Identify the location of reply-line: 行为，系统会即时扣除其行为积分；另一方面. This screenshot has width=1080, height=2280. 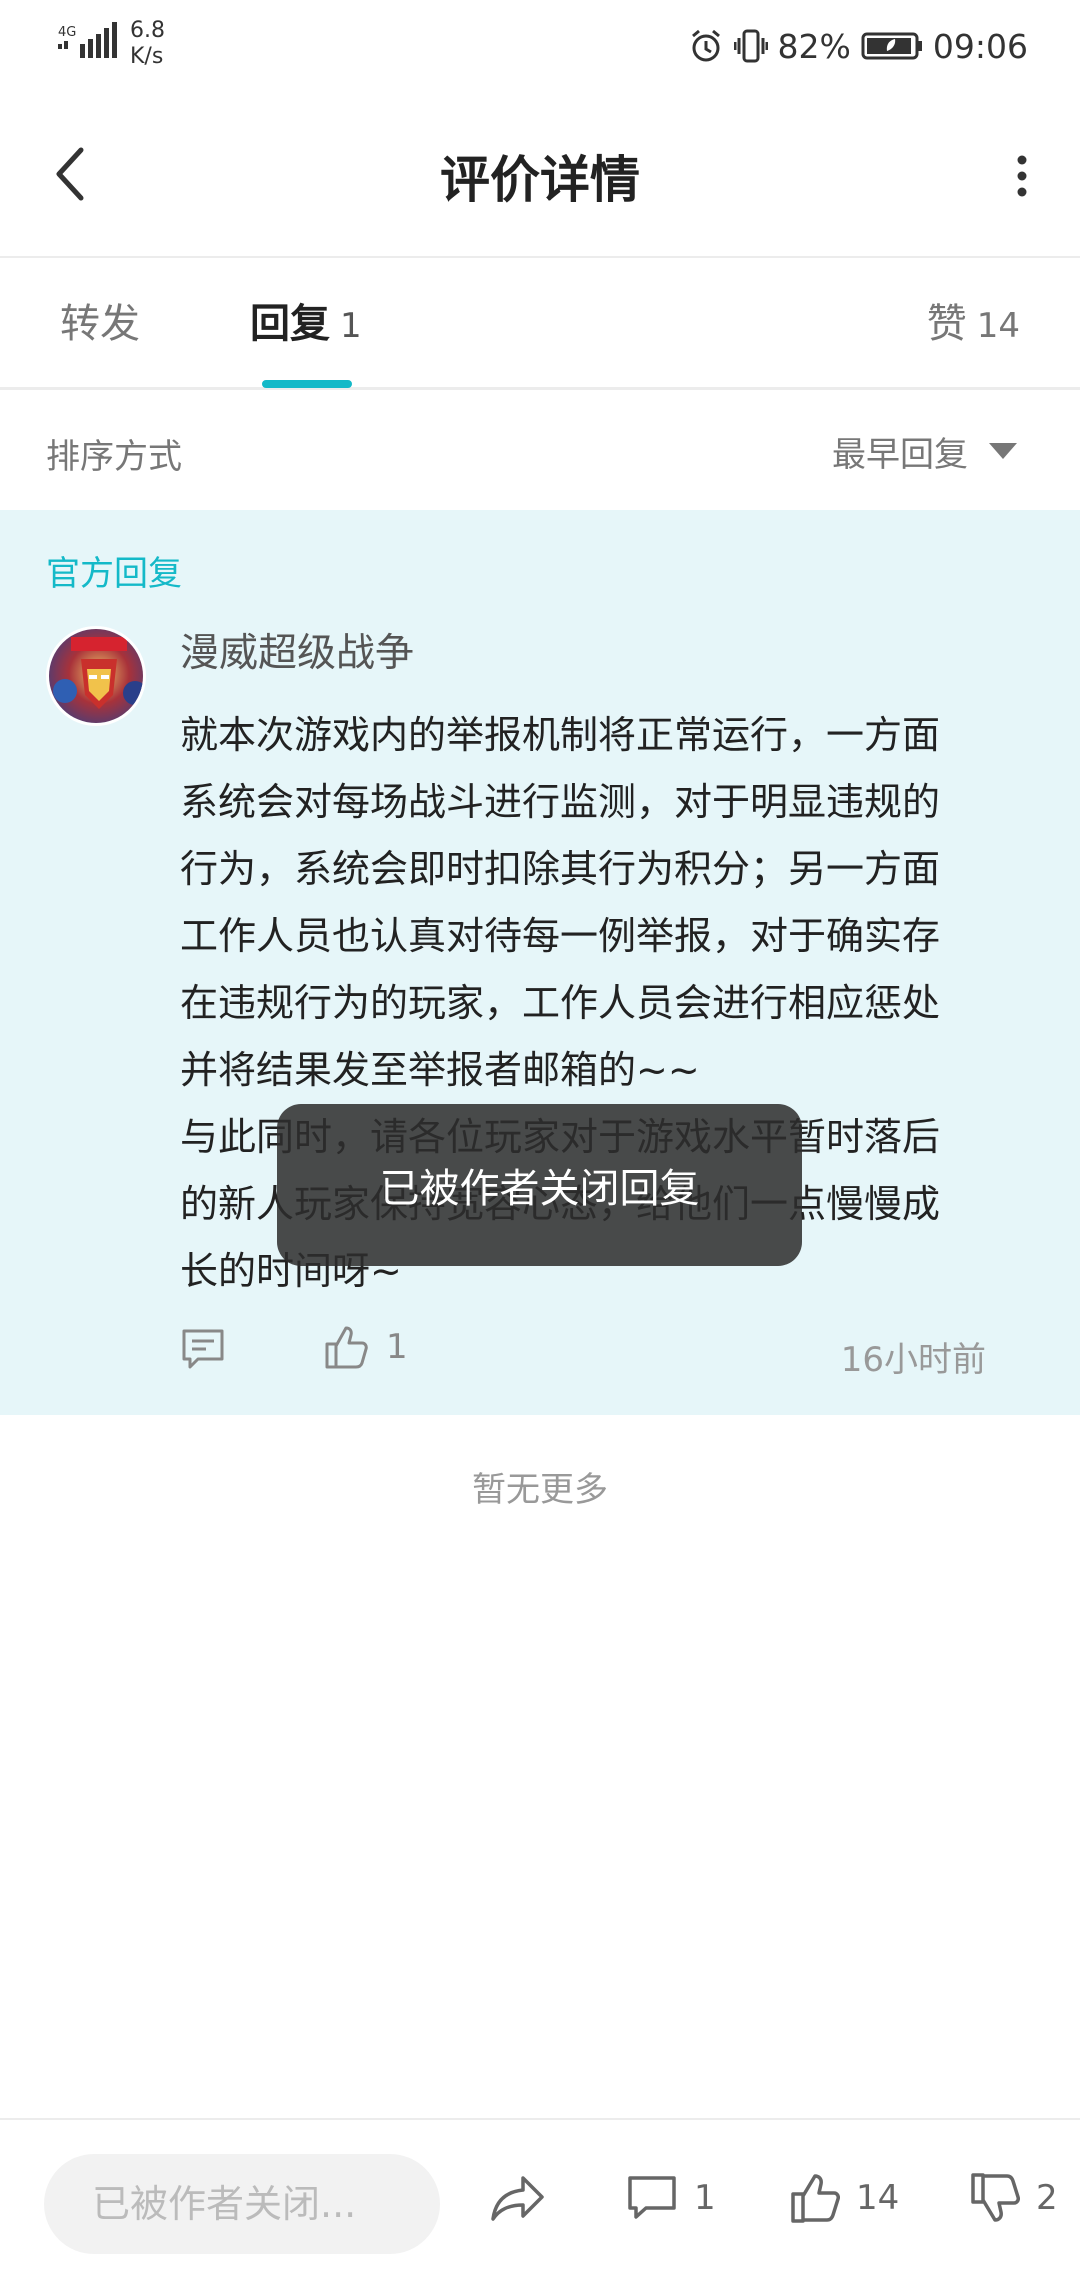
(560, 869).